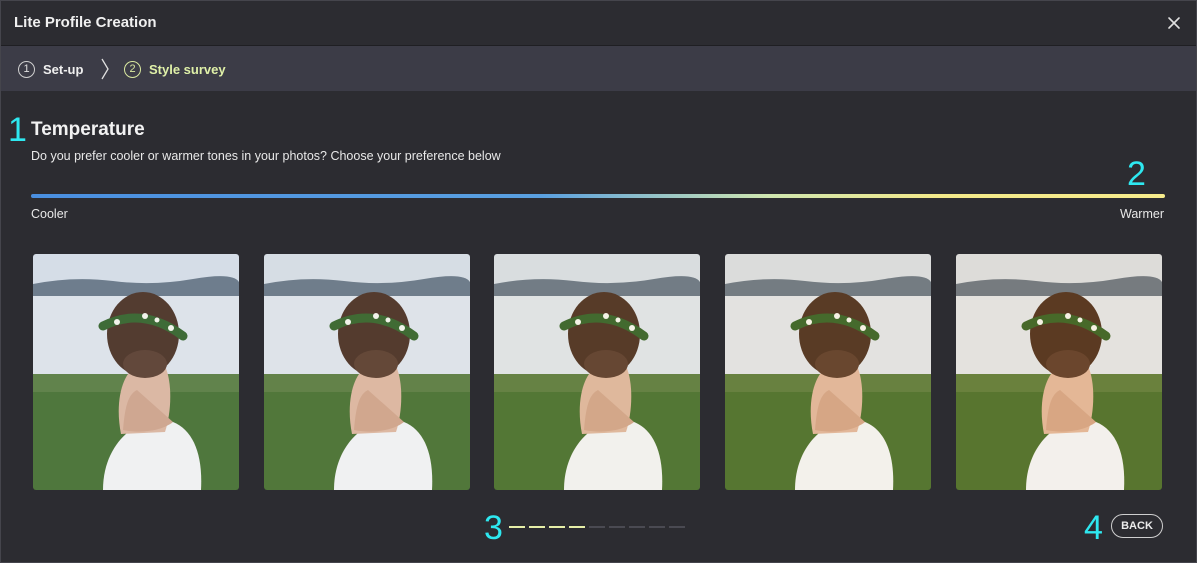 This screenshot has width=1197, height=563. What do you see at coordinates (88, 129) in the screenshot?
I see `survey-heading: Temperature` at bounding box center [88, 129].